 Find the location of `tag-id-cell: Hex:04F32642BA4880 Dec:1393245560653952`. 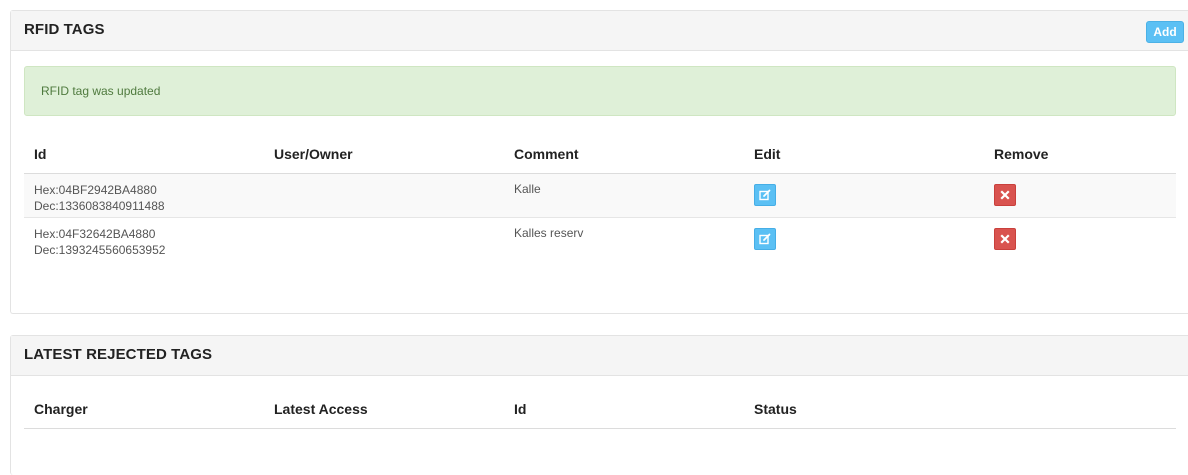

tag-id-cell: Hex:04F32642BA4880 Dec:1393245560653952 is located at coordinates (144, 239).